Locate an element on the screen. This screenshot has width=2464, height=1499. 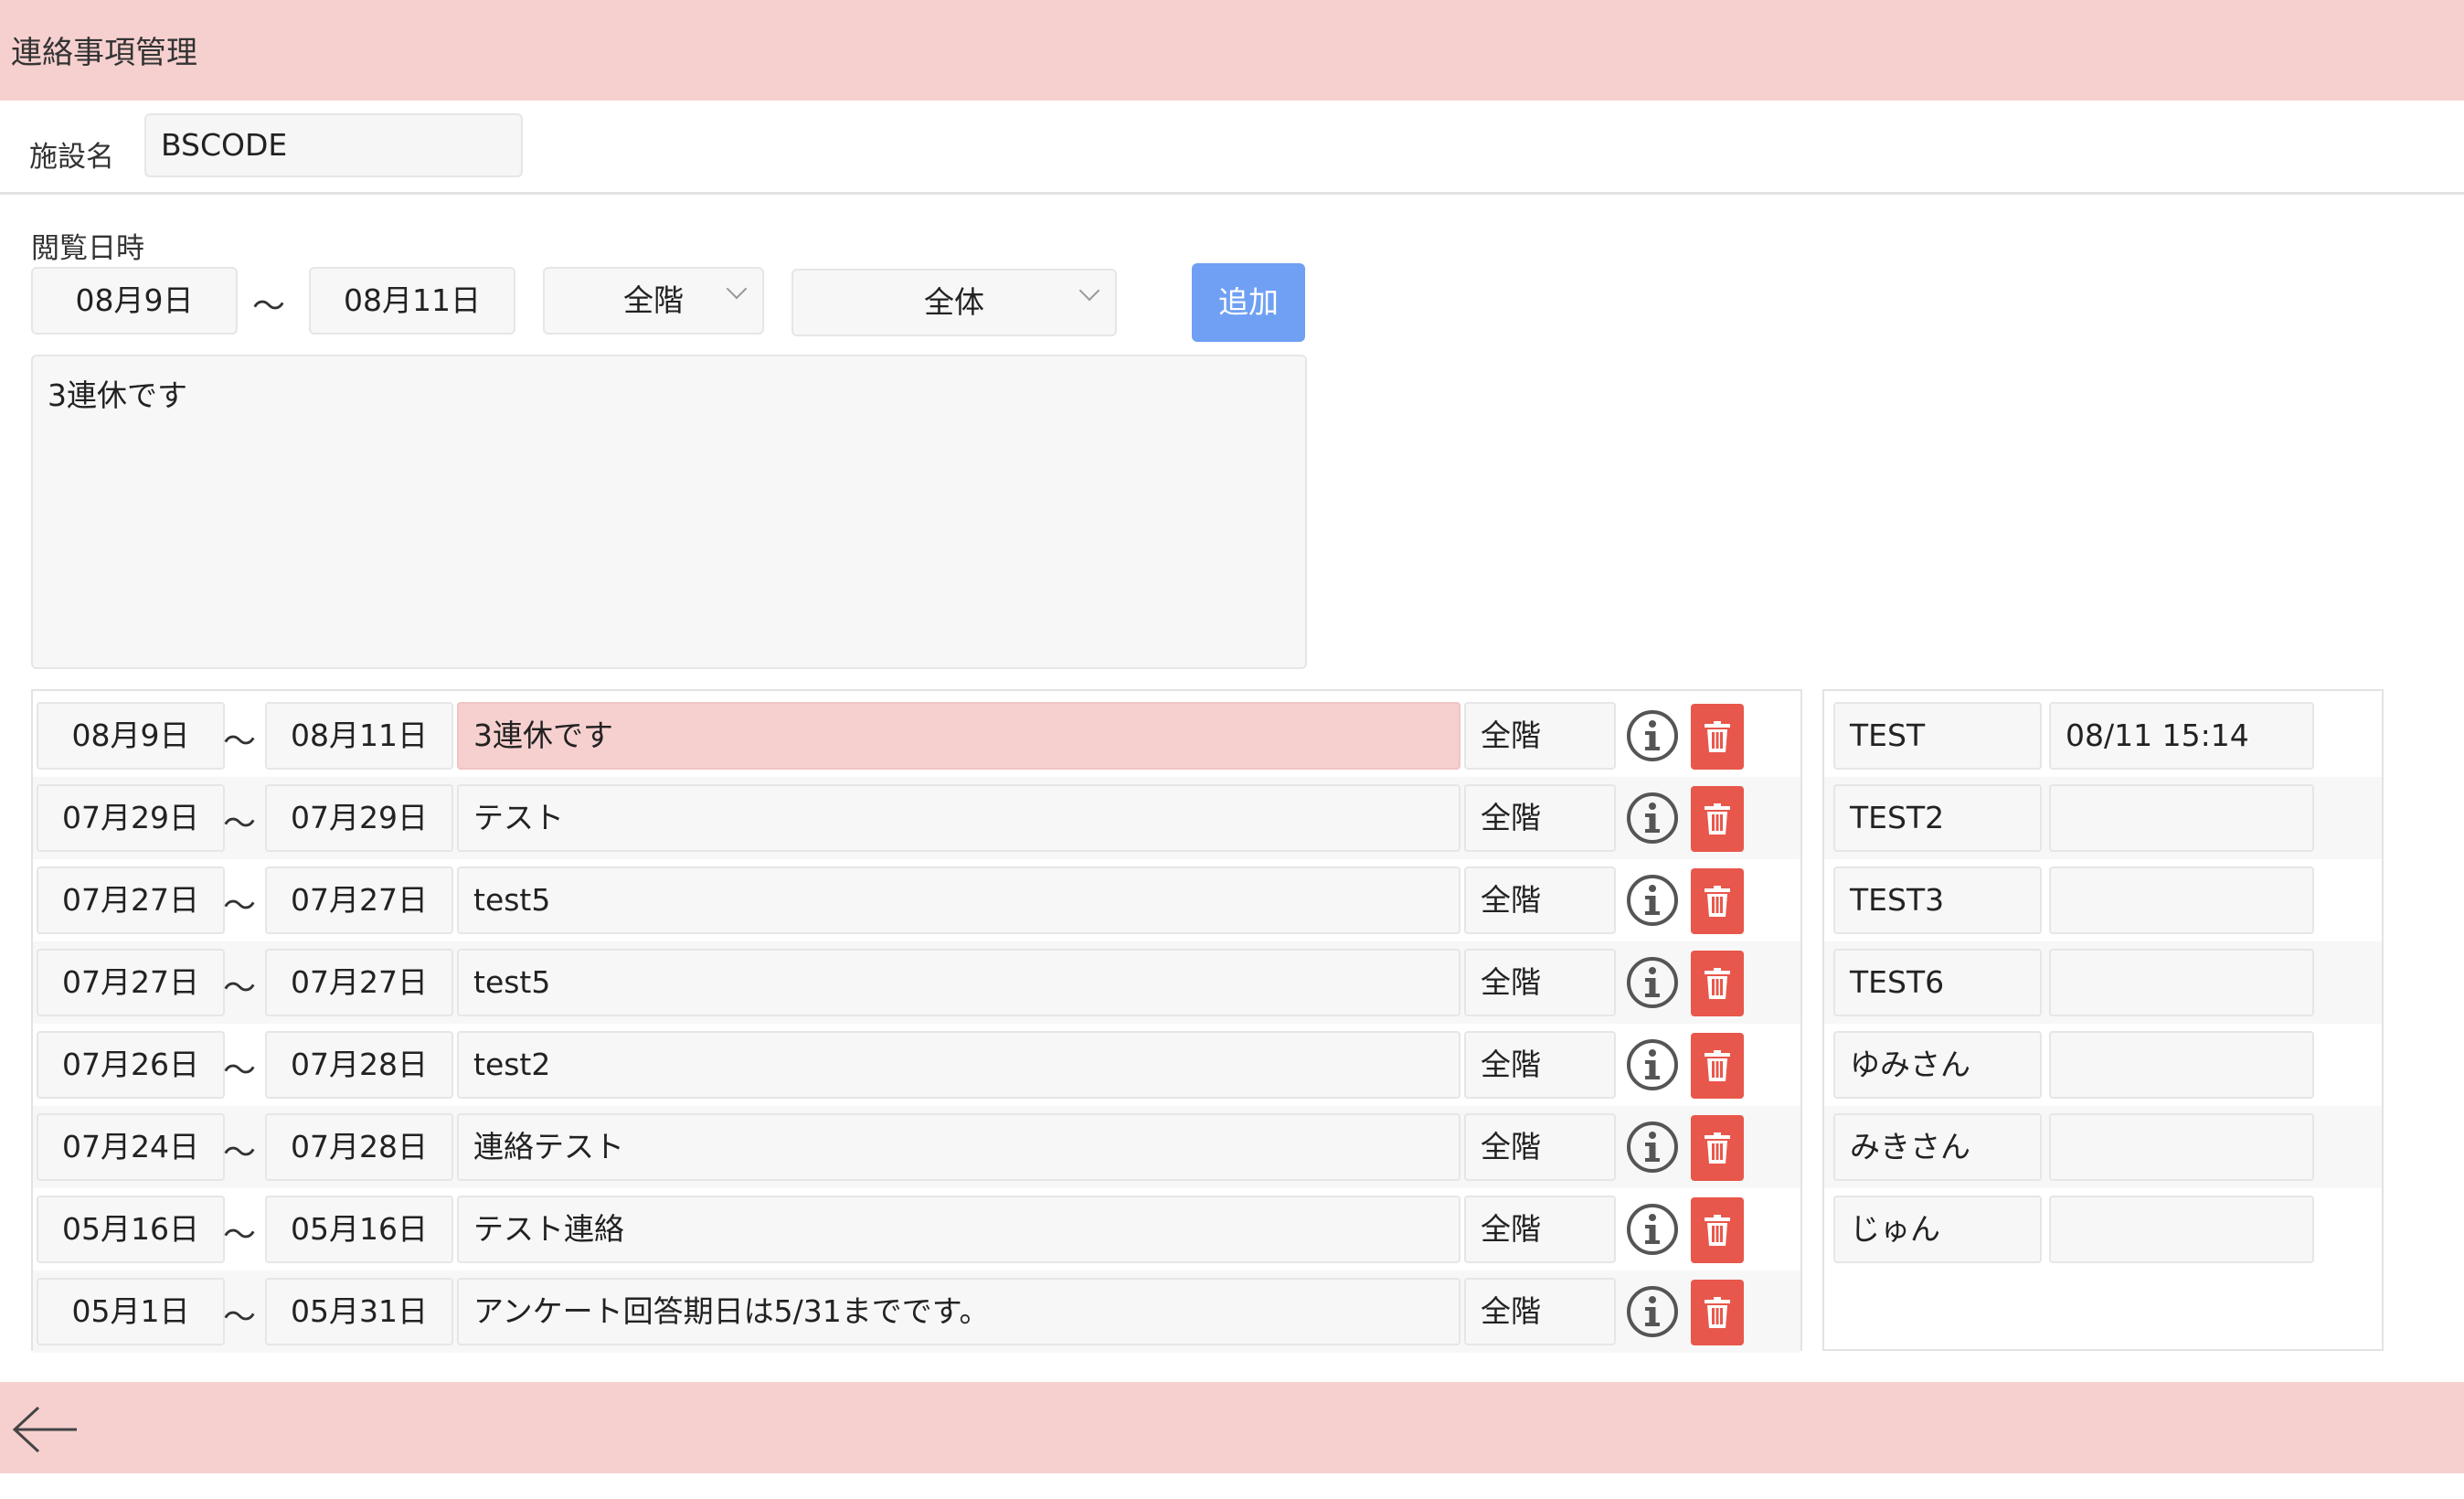
target-select-value: 全体 is located at coordinates (954, 302).